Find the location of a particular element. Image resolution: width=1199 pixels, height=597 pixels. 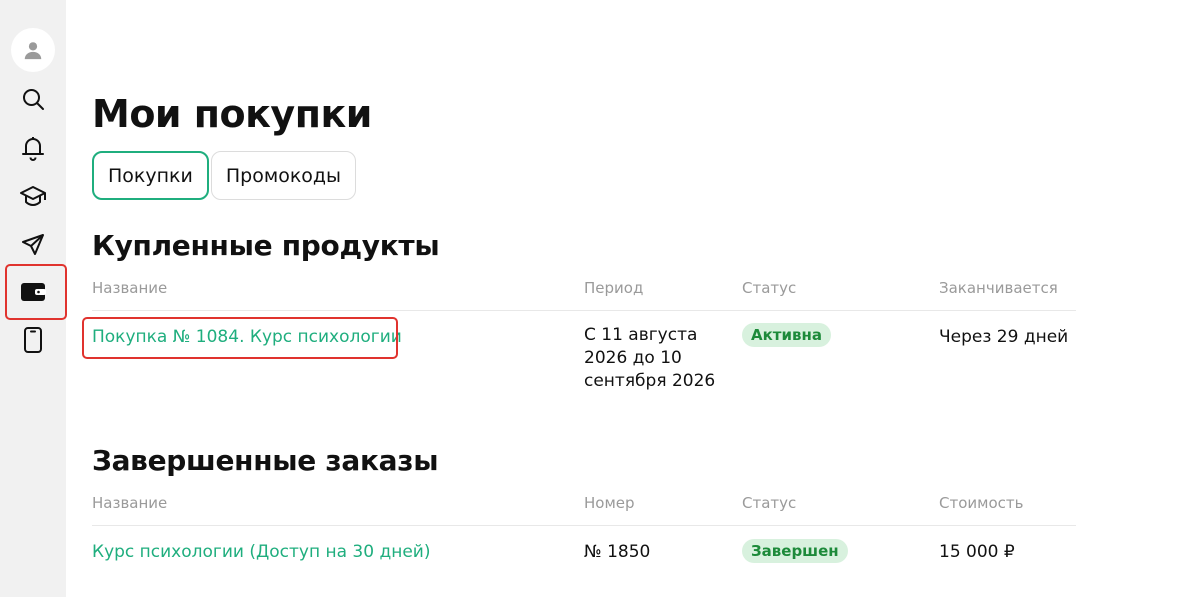

completed-table-header: Название Номер Статус Стоимость is located at coordinates (584, 509).